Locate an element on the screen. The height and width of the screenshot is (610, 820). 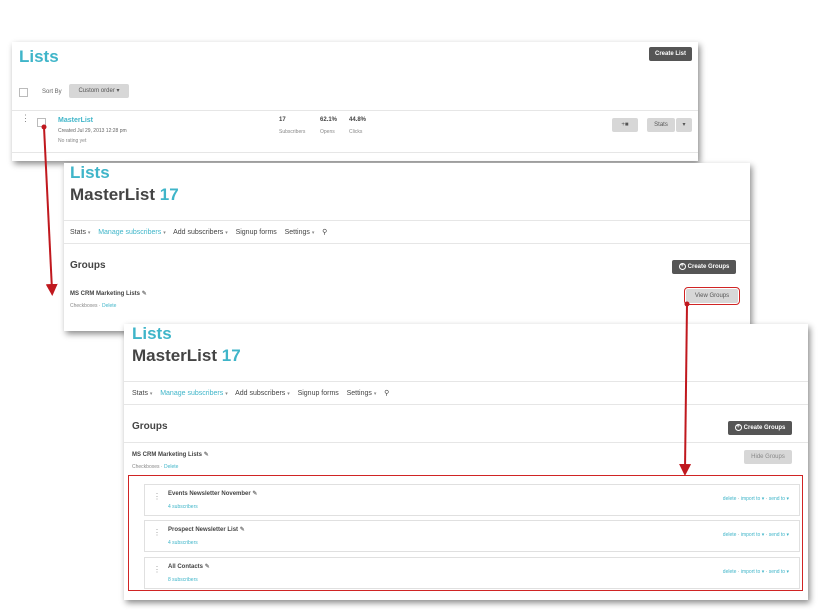
clicks-rate: 44.8% is located at coordinates (358, 120).